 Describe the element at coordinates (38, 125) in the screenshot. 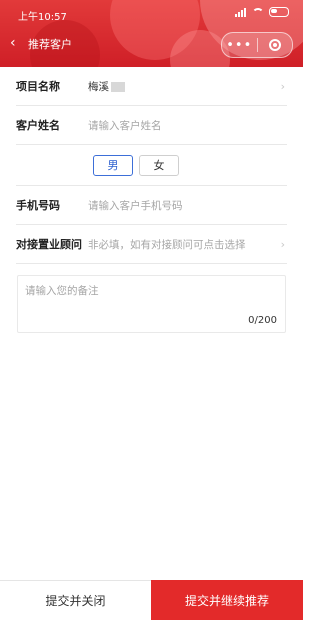

I see `customer-label: 客户姓名` at that location.